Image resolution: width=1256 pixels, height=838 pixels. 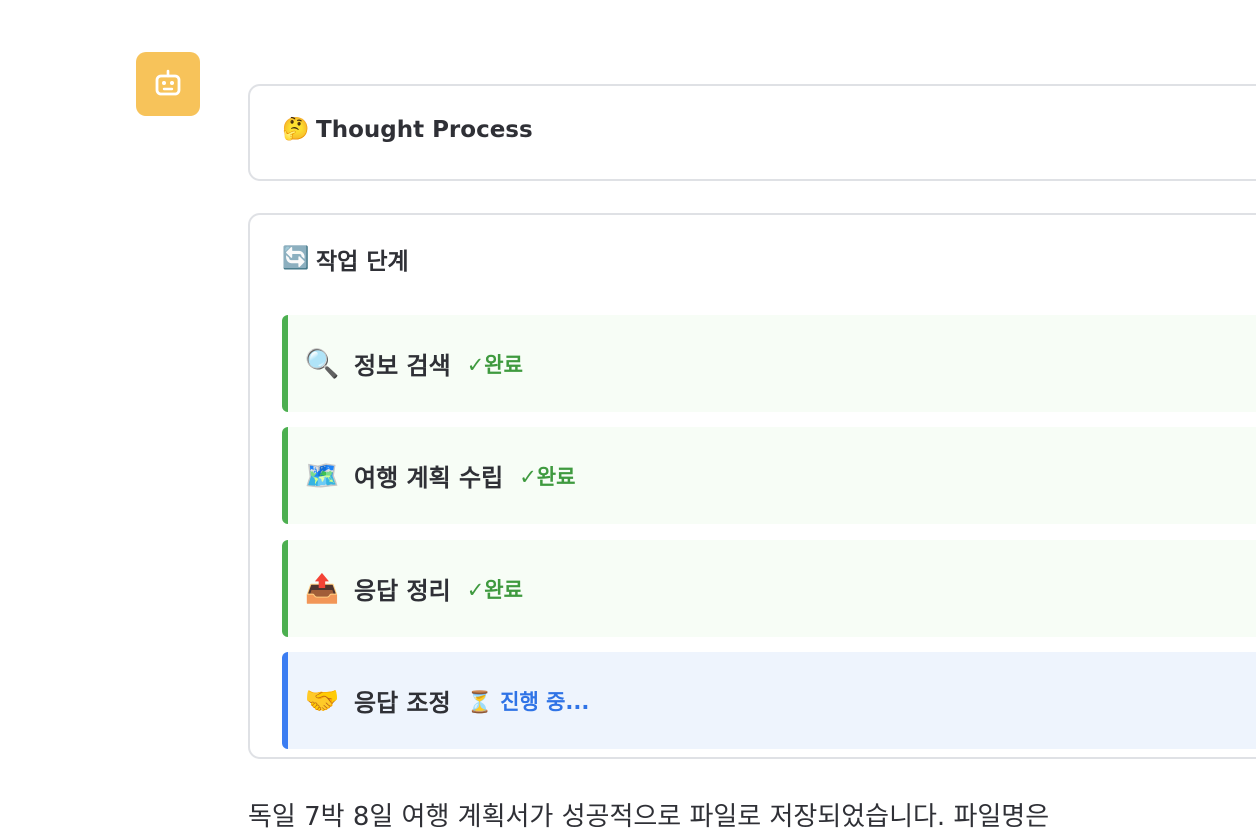 I want to click on handshake-icon: 🤝, so click(x=322, y=700).